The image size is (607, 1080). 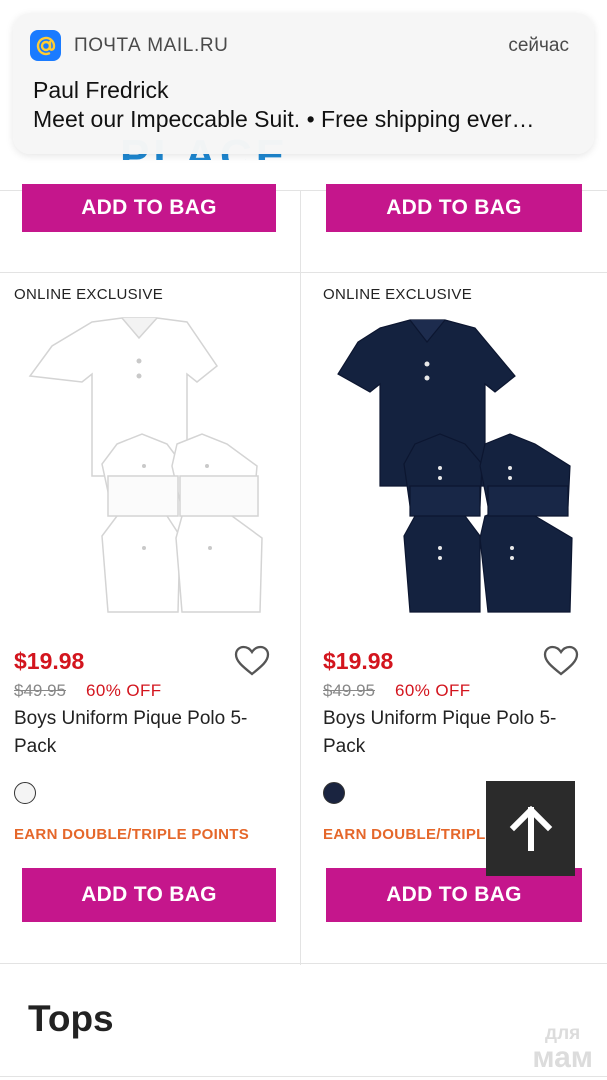 I want to click on watermark-line: мам, so click(x=562, y=1057).